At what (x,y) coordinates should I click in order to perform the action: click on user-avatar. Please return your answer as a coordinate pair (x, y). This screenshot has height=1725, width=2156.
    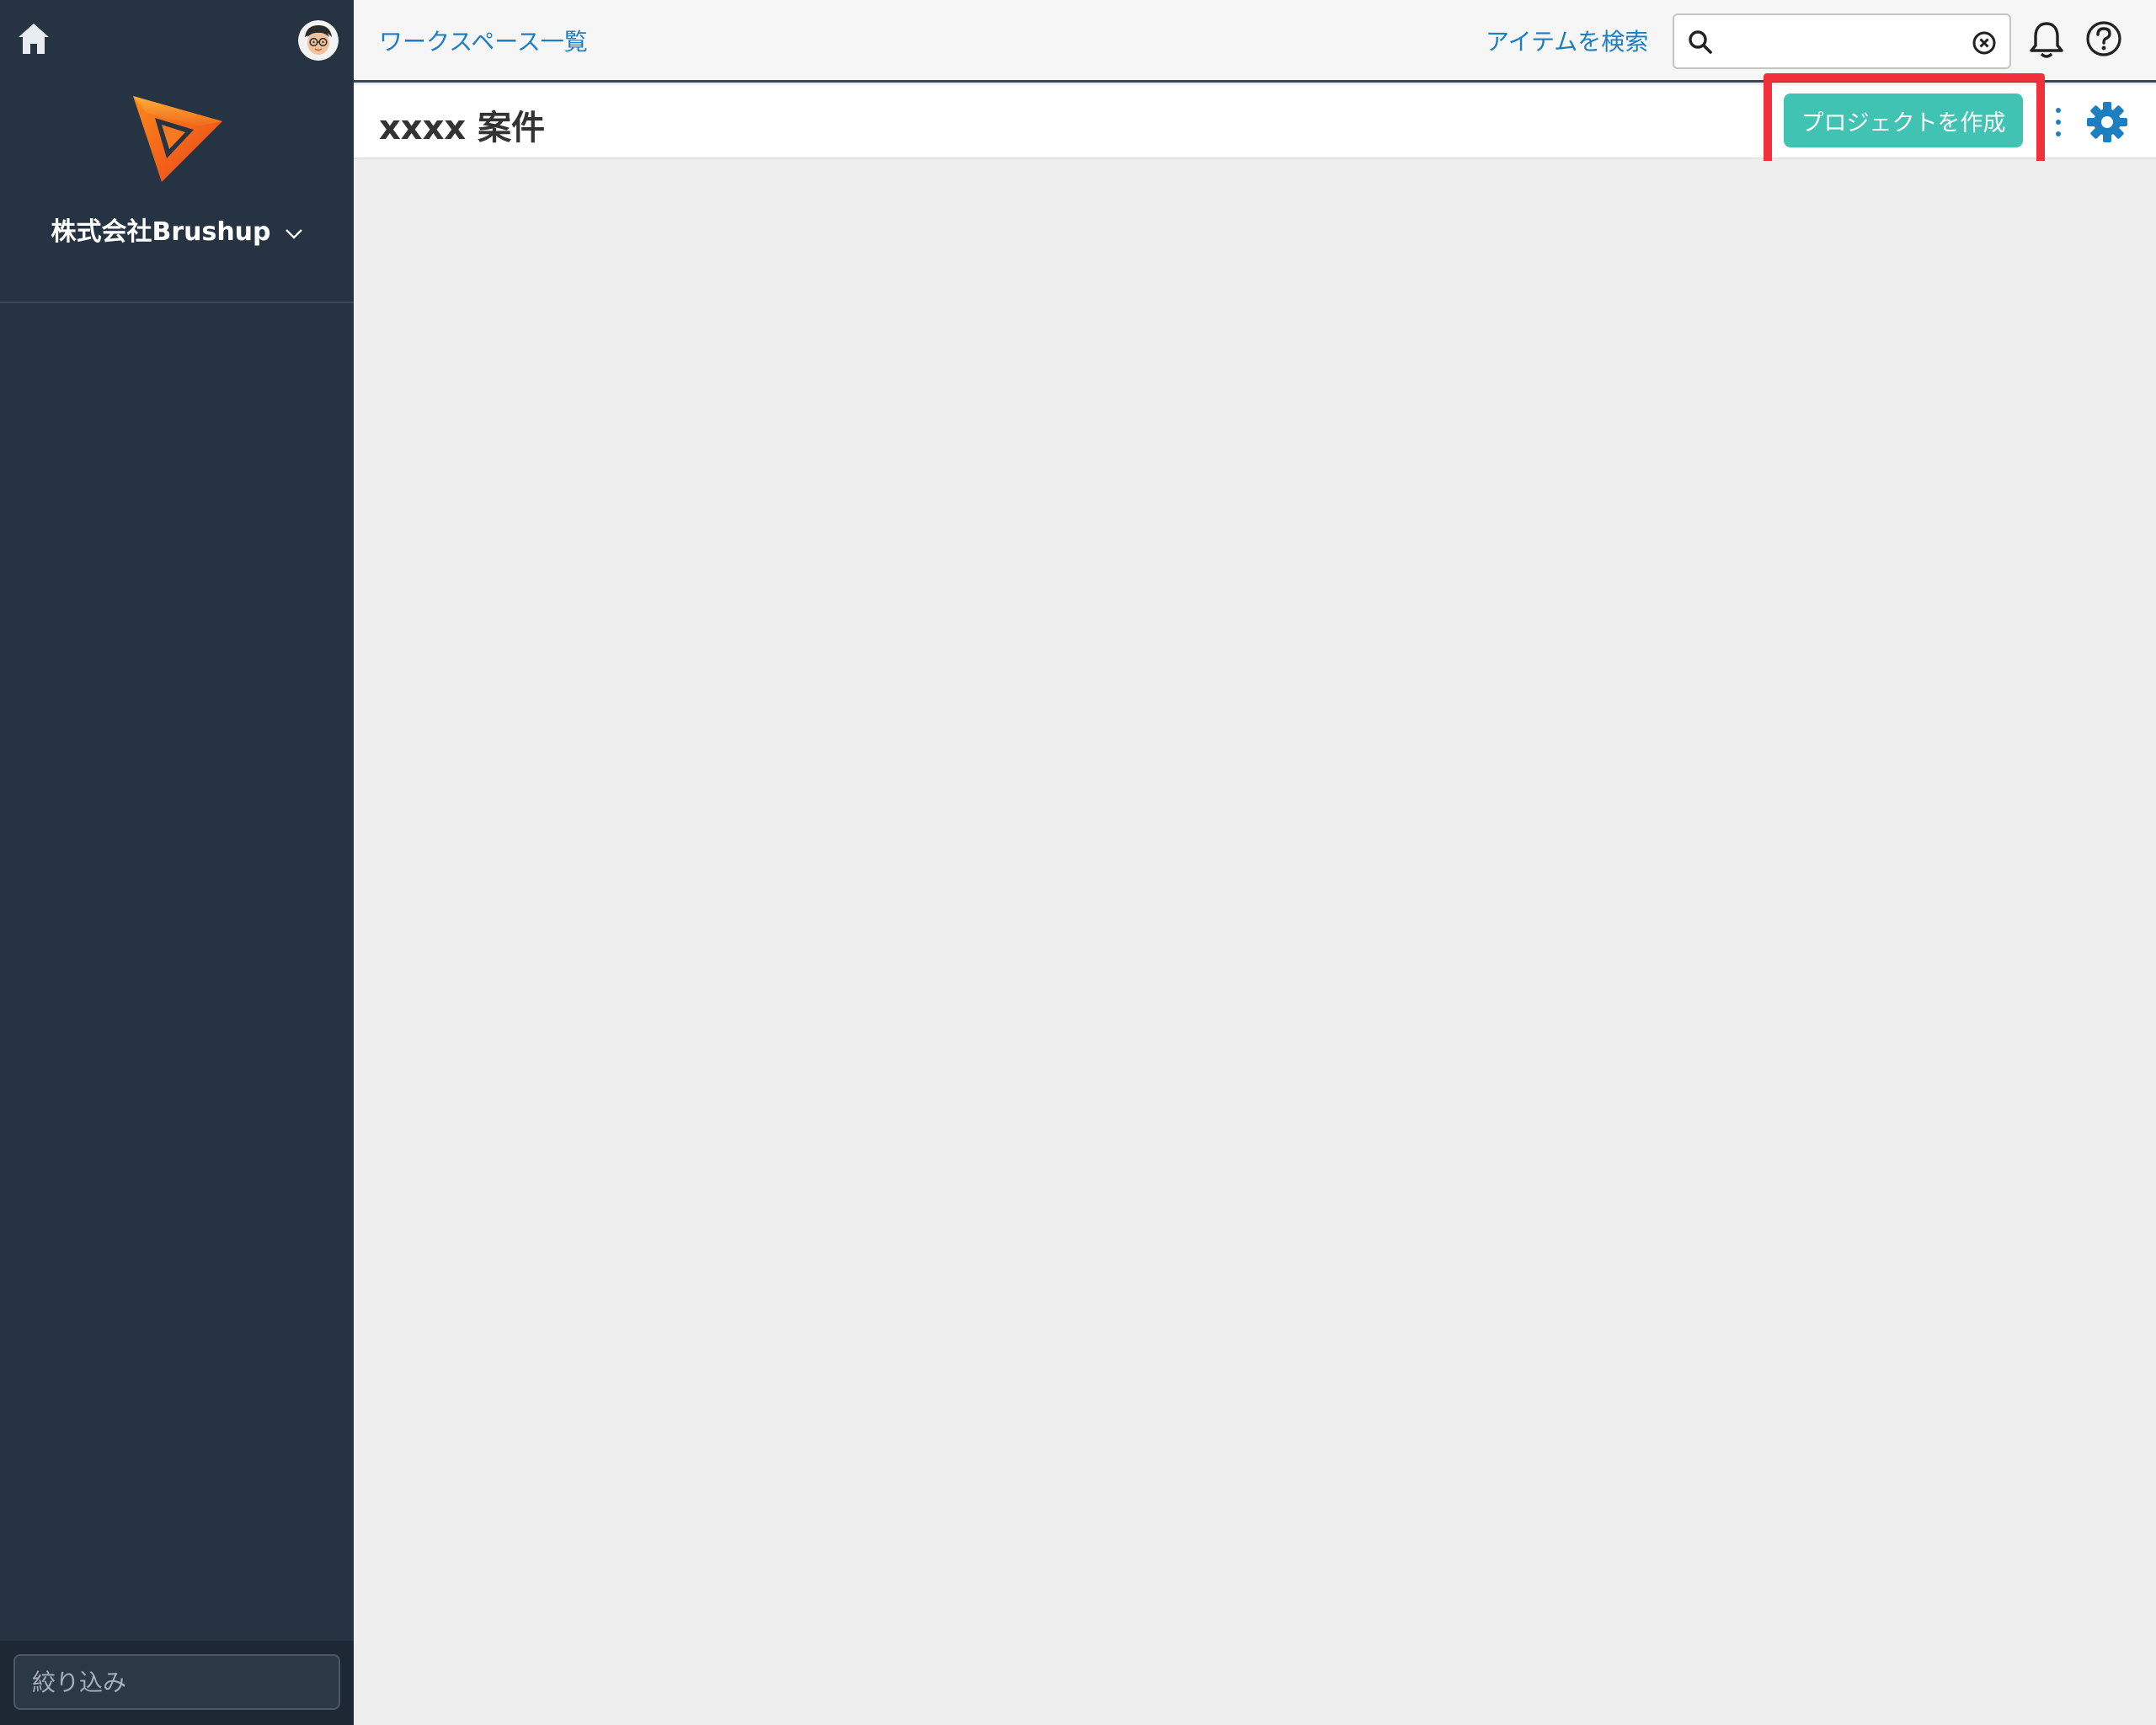
    Looking at the image, I should click on (318, 40).